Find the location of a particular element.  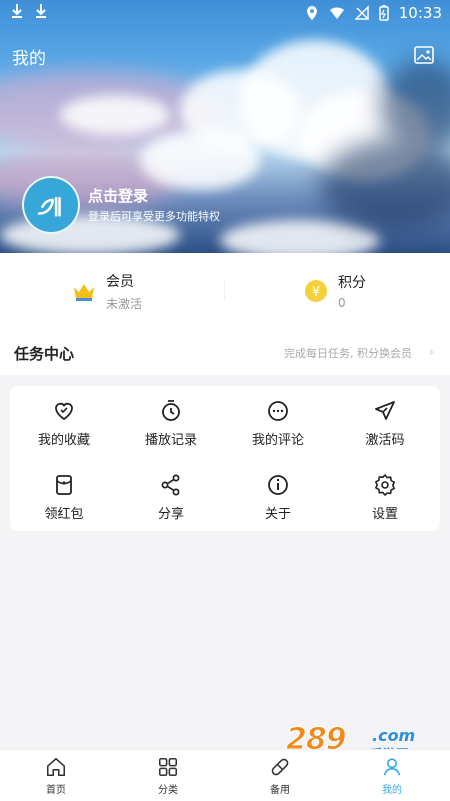

send-icon is located at coordinates (385, 410).